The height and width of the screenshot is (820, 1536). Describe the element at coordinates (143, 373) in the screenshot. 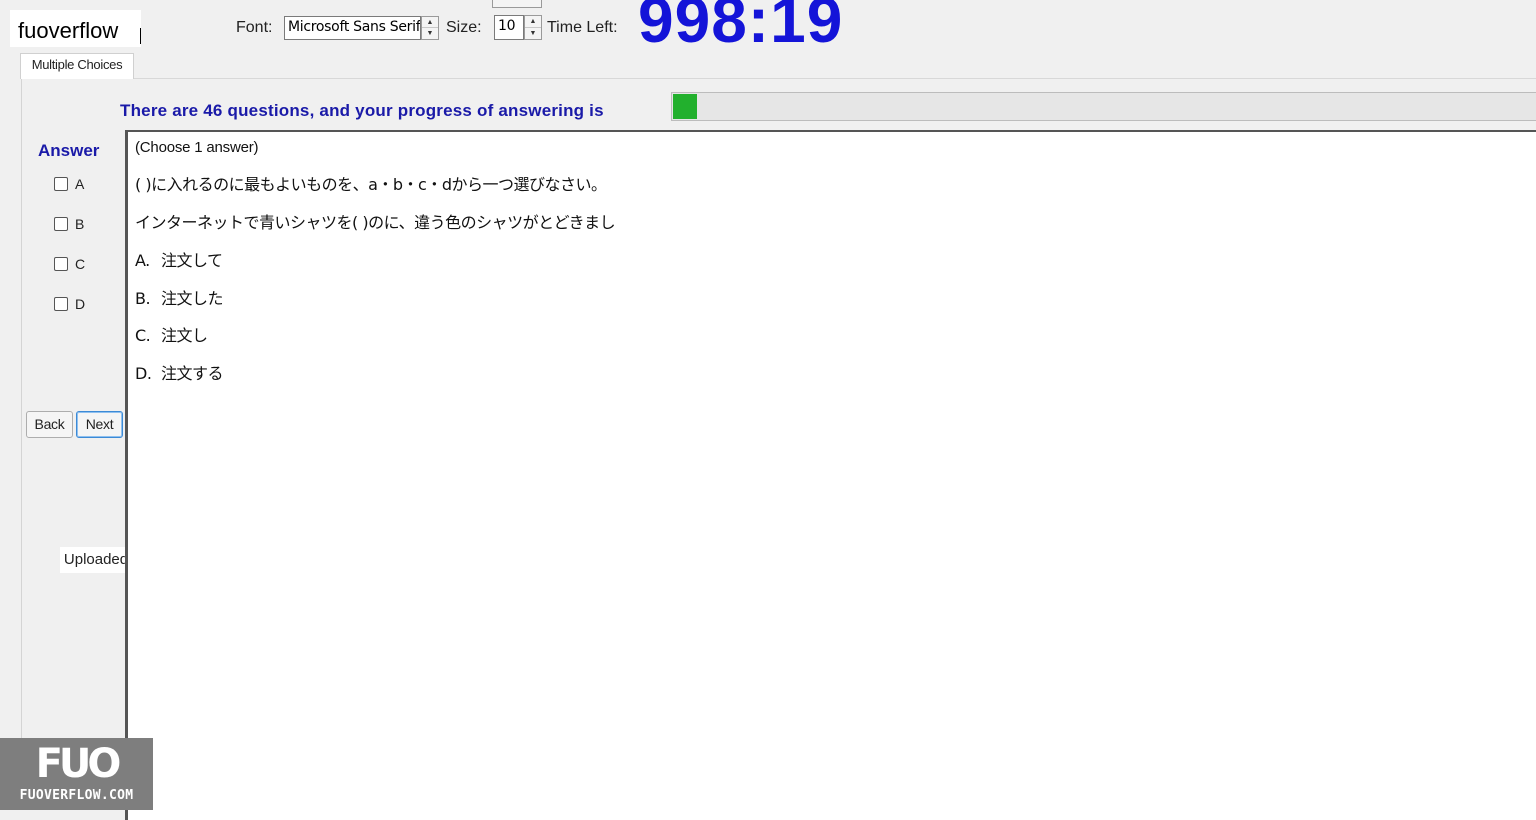

I see `choice-letter: D.` at that location.